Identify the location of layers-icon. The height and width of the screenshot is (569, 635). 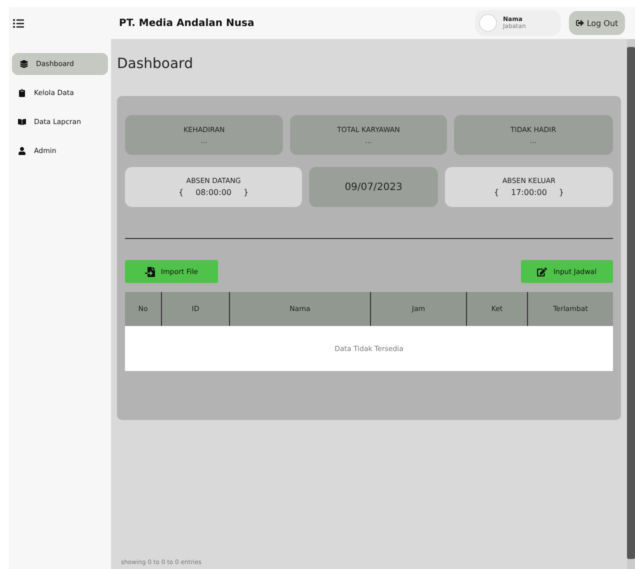
(24, 64).